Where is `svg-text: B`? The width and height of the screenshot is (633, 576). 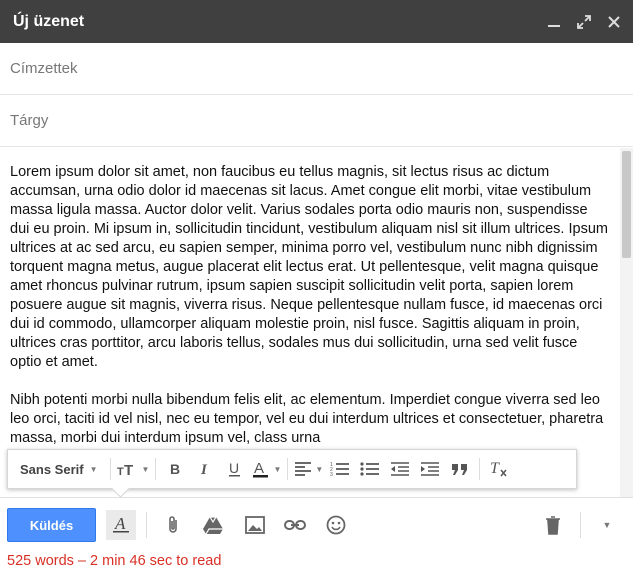
svg-text: B is located at coordinates (175, 469).